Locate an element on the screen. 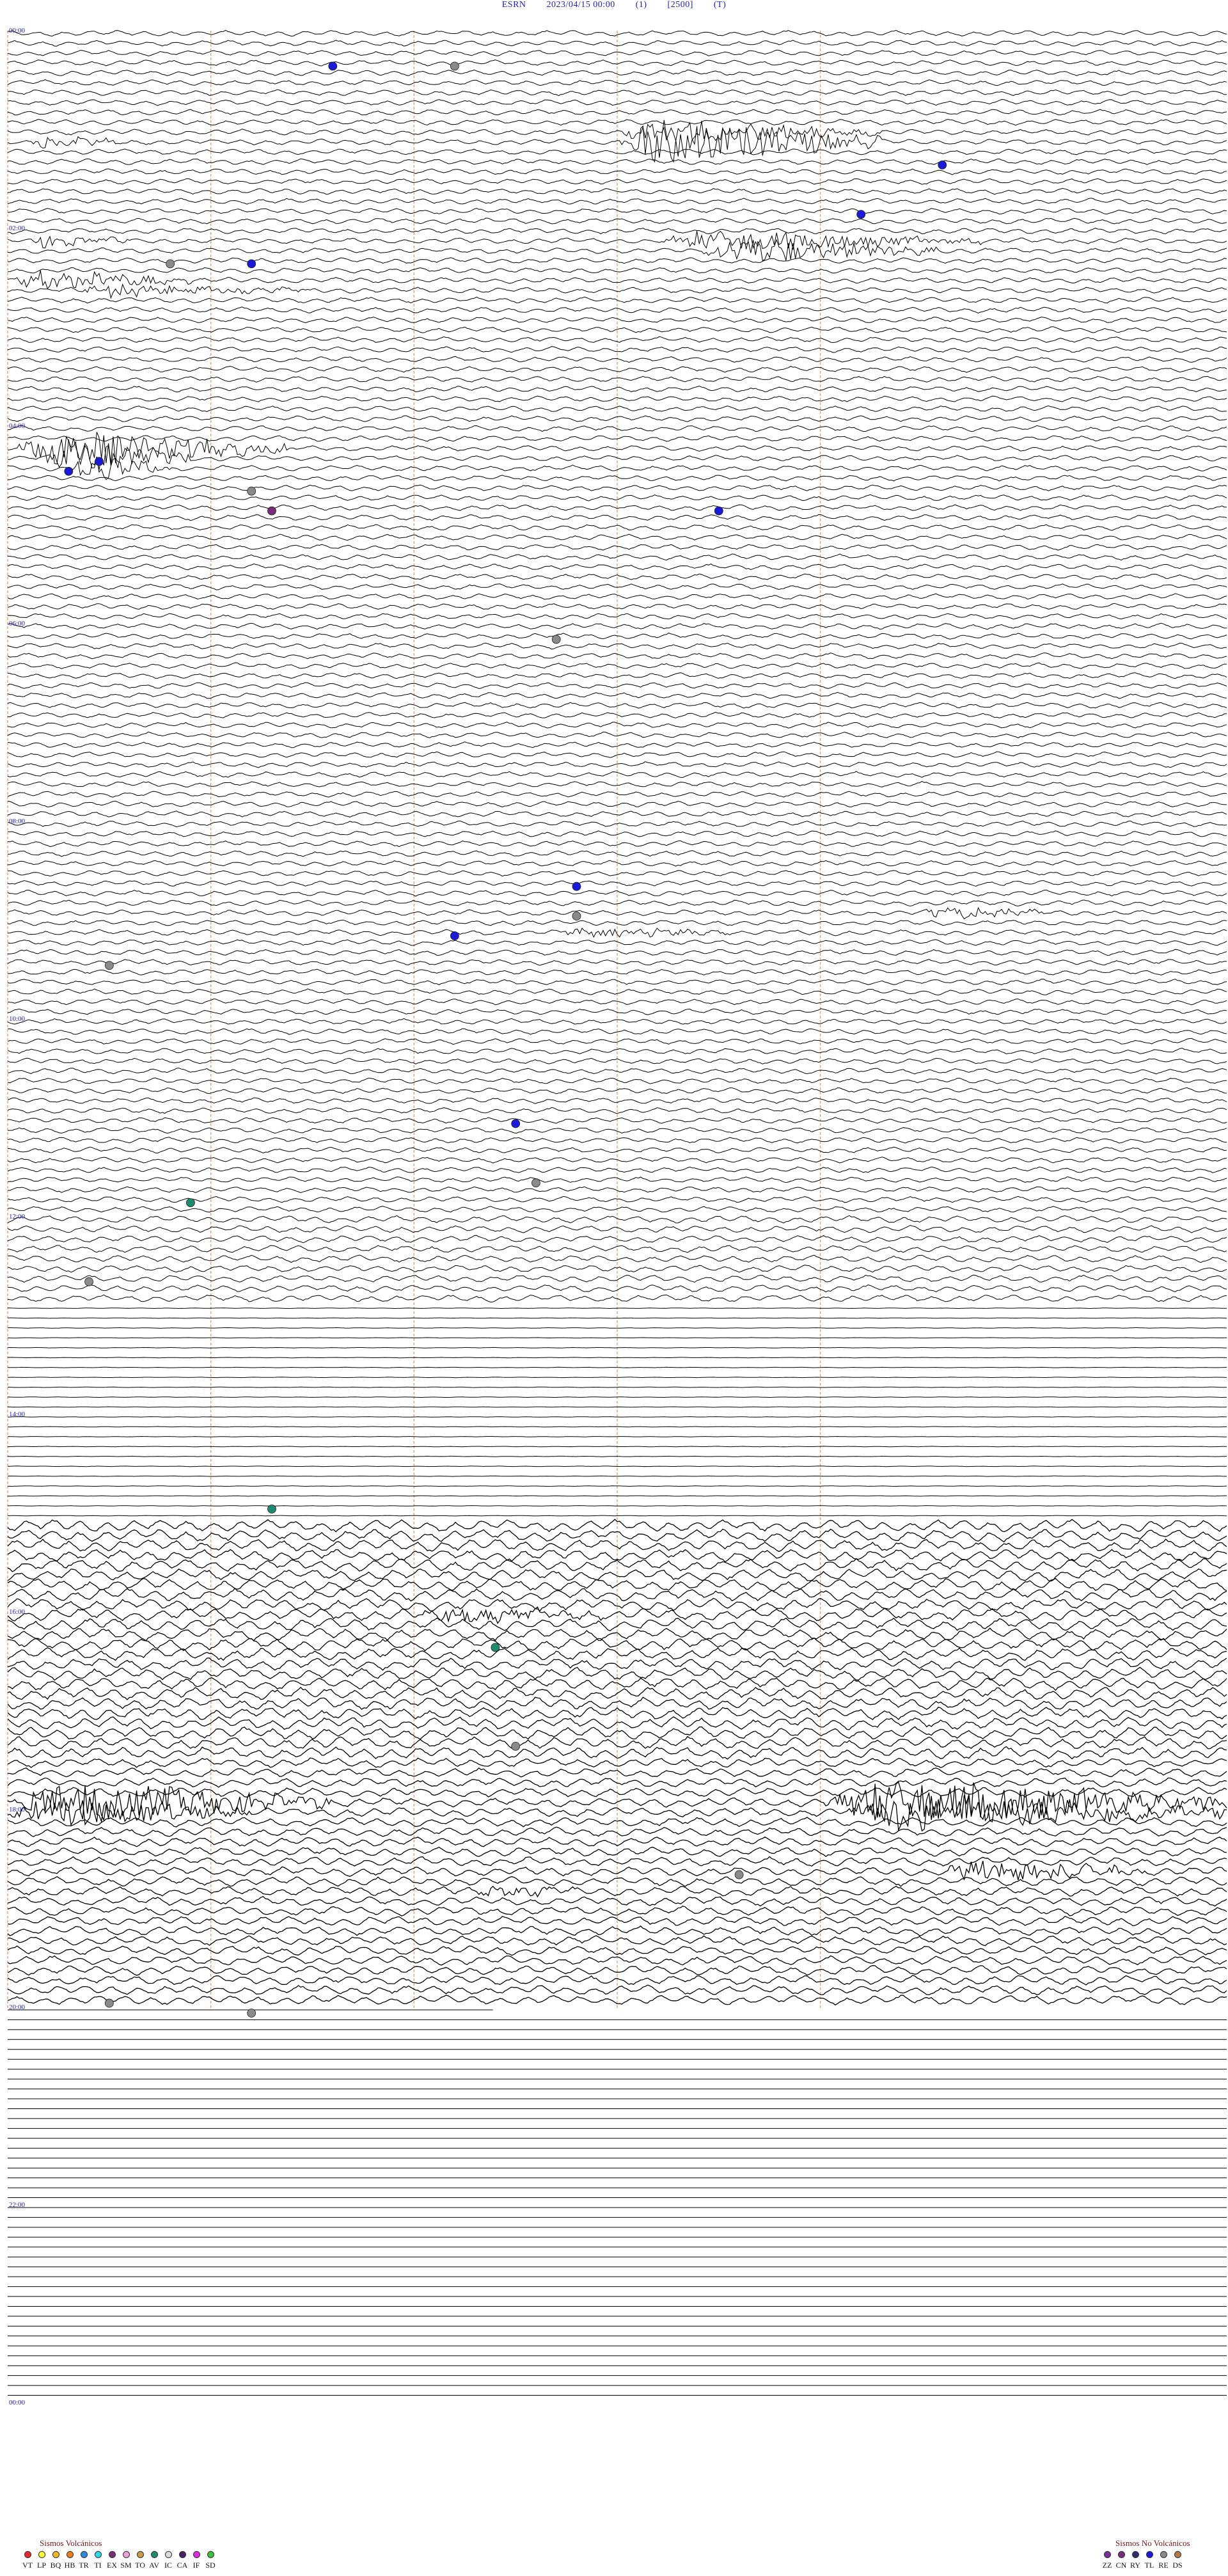 The width and height of the screenshot is (1228, 2576). nonvolcanic-legend-code: DS is located at coordinates (1177, 2565).